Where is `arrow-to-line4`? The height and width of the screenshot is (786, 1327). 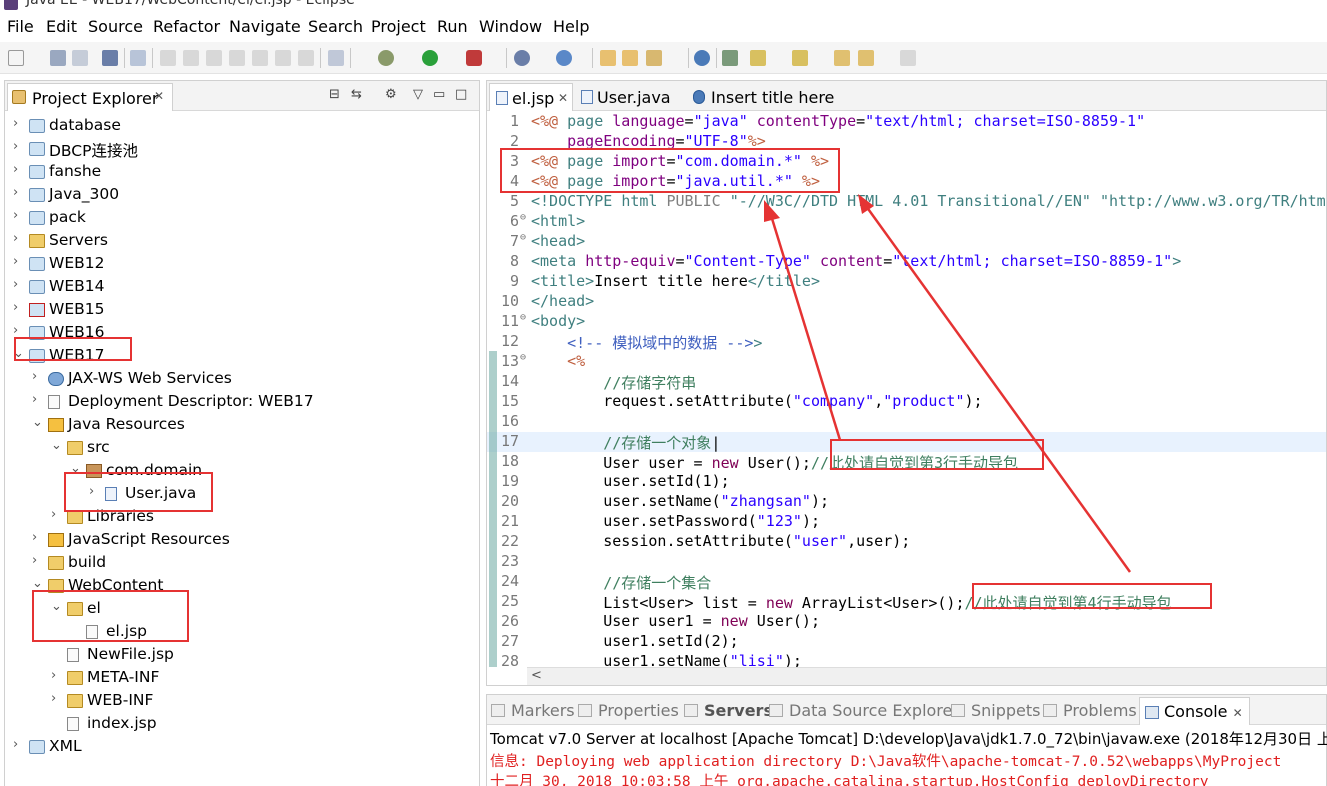 arrow-to-line4 is located at coordinates (998, 389).